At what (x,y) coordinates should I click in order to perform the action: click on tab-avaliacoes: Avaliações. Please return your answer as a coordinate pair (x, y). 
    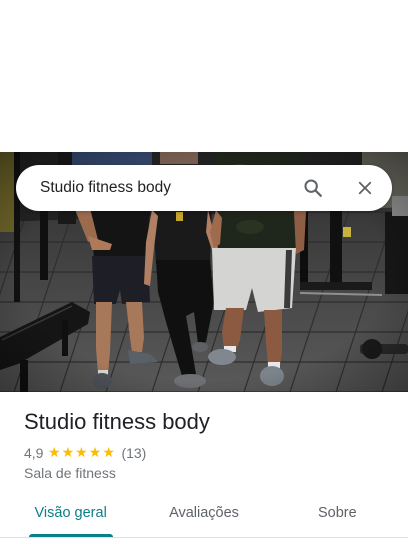
    Looking at the image, I should click on (203, 513).